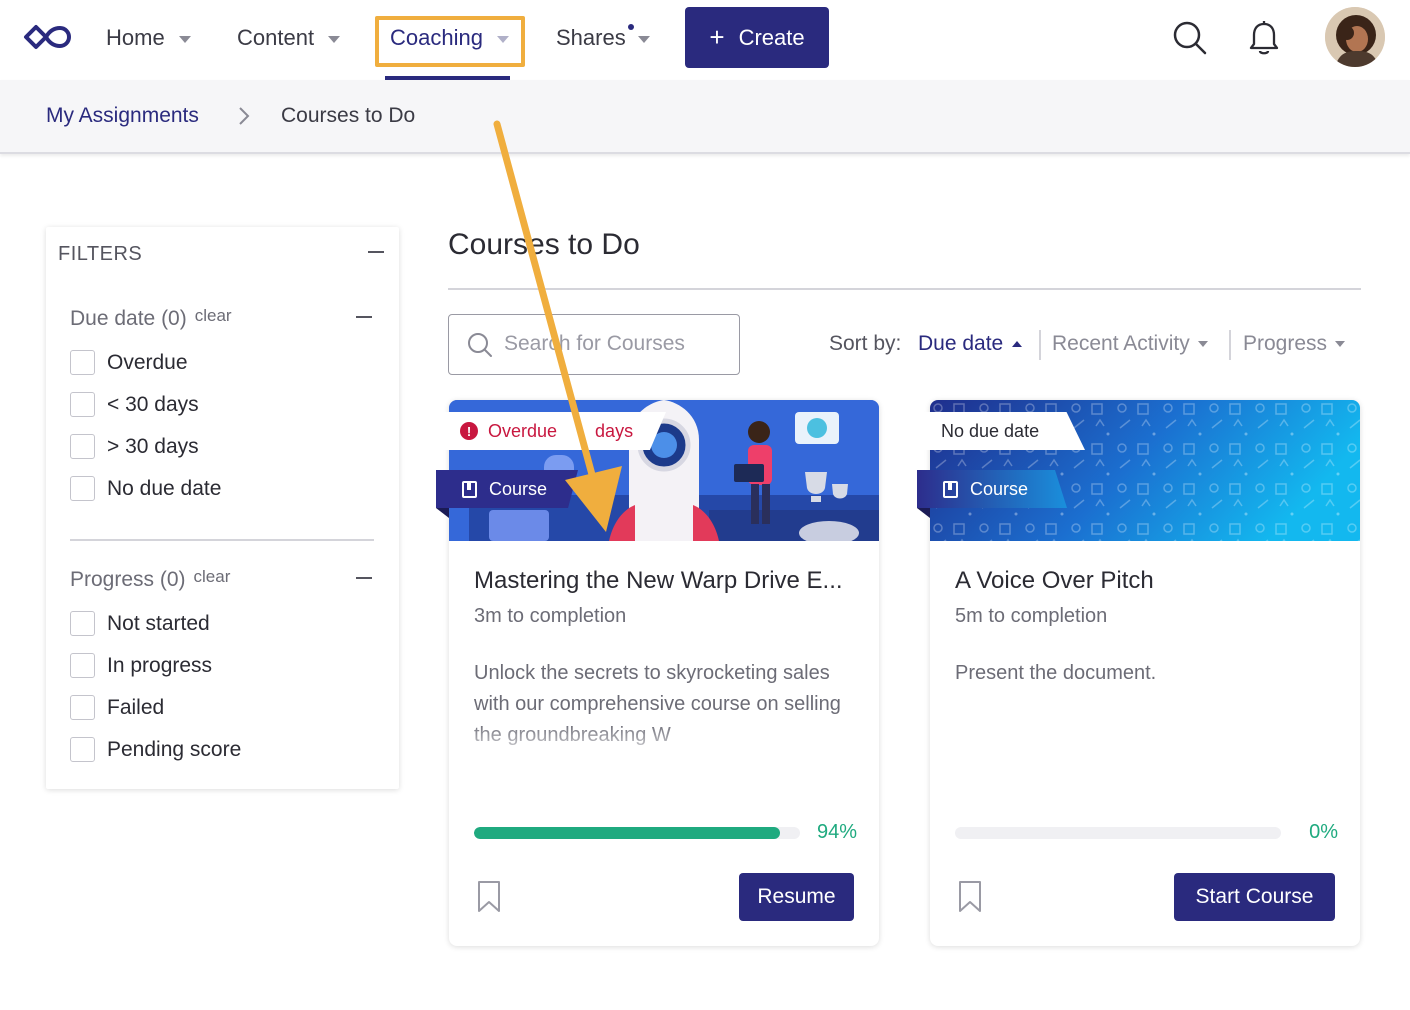  Describe the element at coordinates (551, 431) in the screenshot. I see `overdue-tag: ! Overdue days` at that location.